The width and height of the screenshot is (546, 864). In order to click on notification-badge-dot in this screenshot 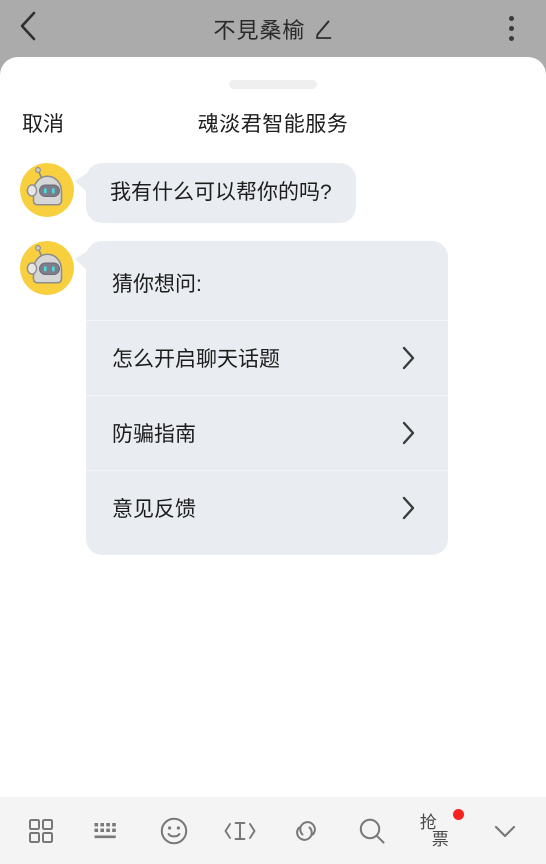, I will do `click(458, 814)`.